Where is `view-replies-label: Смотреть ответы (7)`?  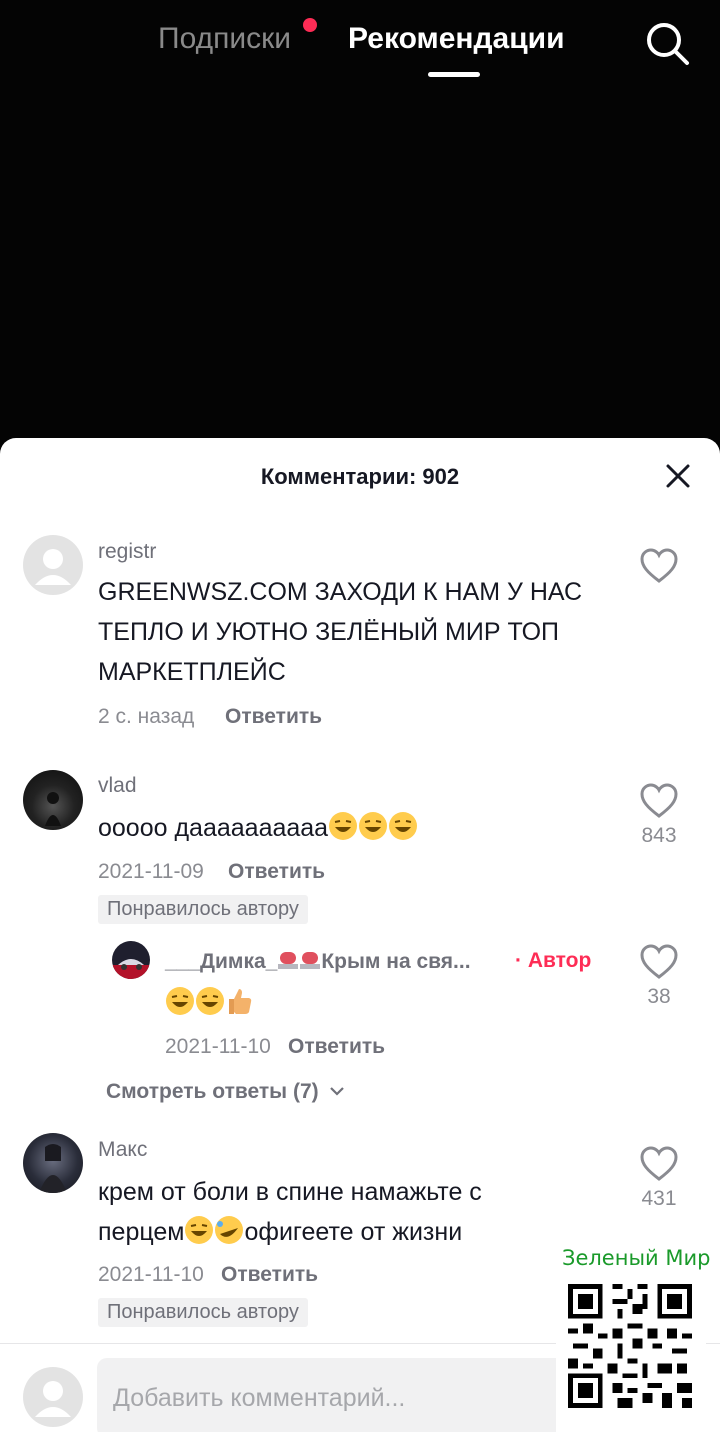
view-replies-label: Смотреть ответы (7) is located at coordinates (212, 1091).